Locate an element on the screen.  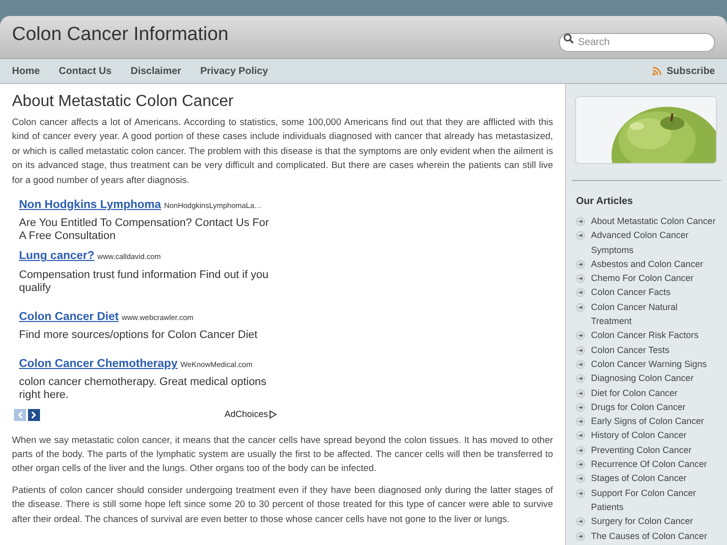
ad-text: Find more sources/options for Colon Cancer Diet is located at coordinates (138, 335).